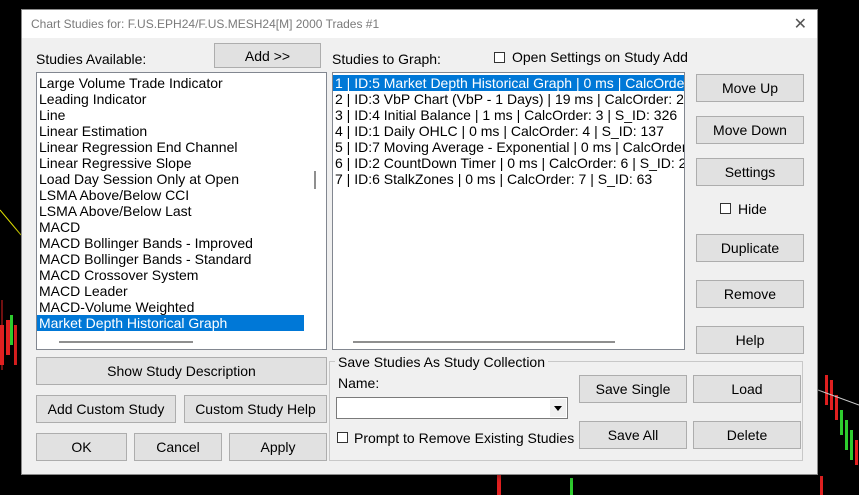 The height and width of the screenshot is (495, 859). I want to click on studies-available-item: MACD-Volume Weighted, so click(181, 307).